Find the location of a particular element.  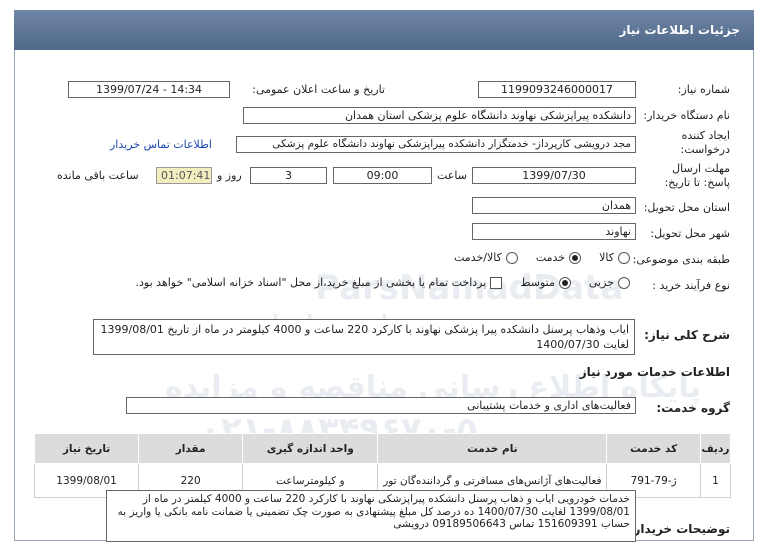

col-row-number: ردیف is located at coordinates (715, 448).